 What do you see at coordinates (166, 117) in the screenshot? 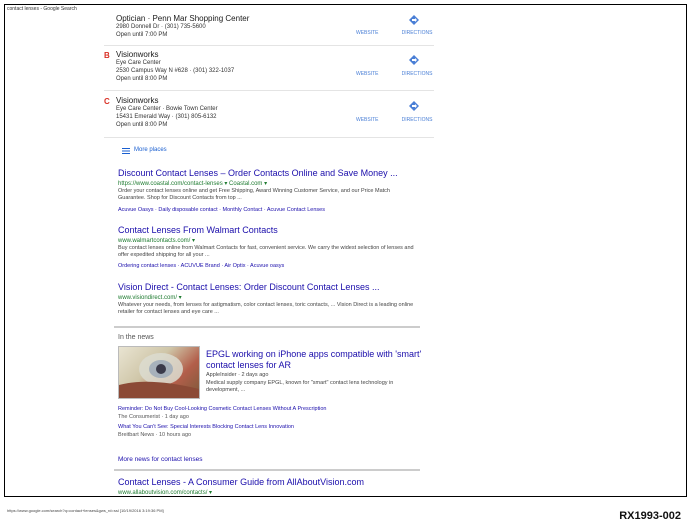
I see `local-result-address: 15431 Emerald Way · (301) 805-6132` at bounding box center [166, 117].